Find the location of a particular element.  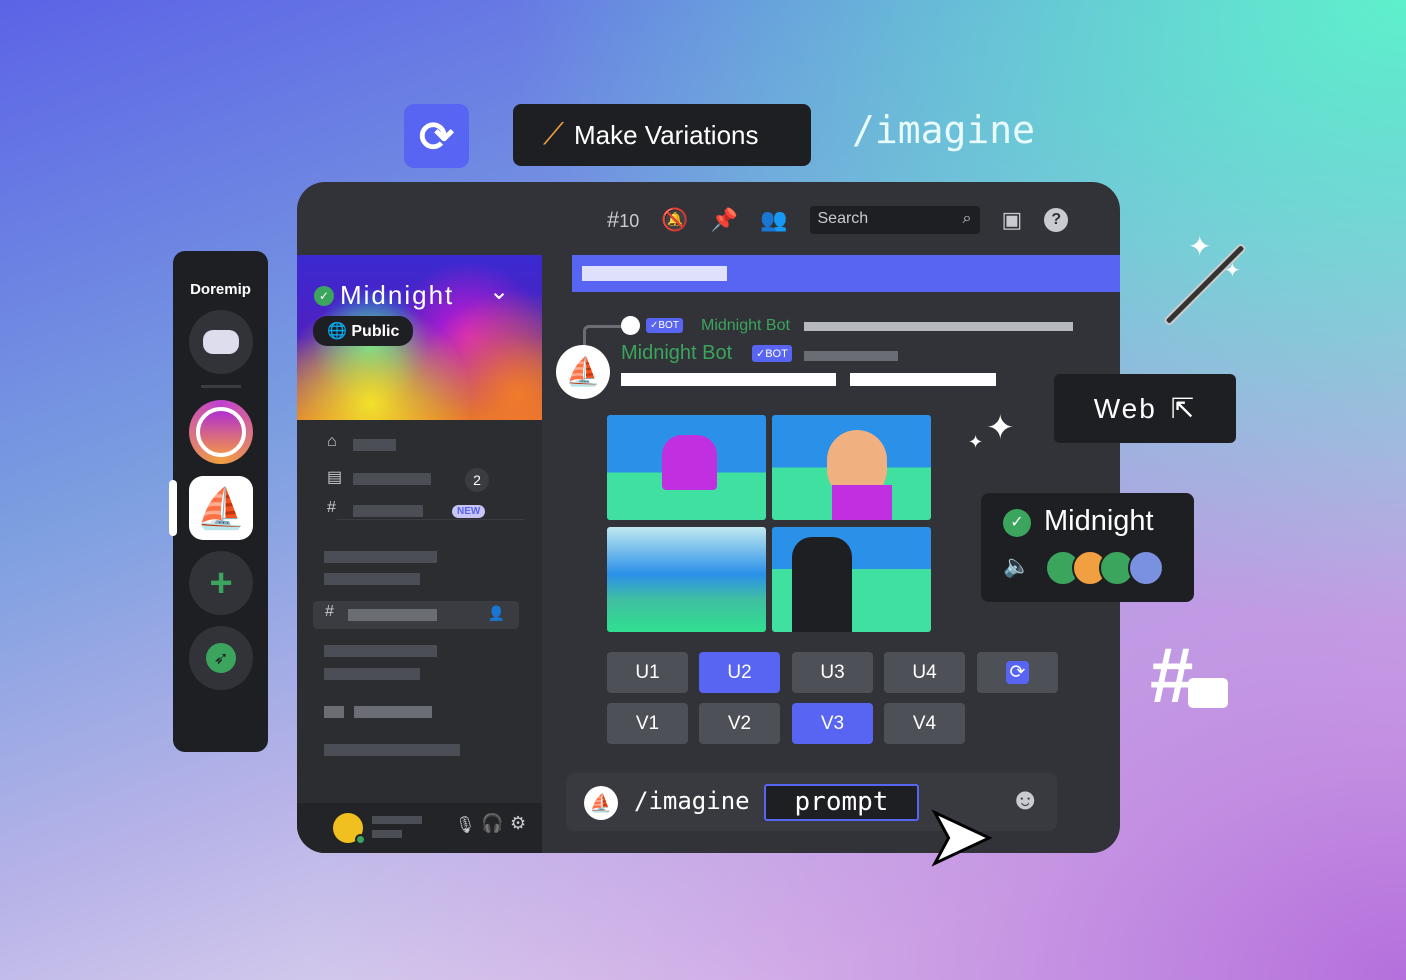

server-list: Doremip ⛵ + ➶ is located at coordinates (218, 501).